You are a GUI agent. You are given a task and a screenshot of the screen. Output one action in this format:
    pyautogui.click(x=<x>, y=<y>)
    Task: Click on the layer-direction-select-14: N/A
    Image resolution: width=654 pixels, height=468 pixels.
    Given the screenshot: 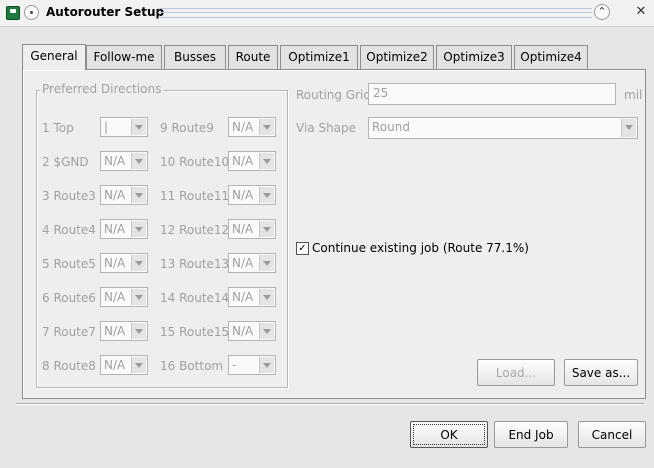 What is the action you would take?
    pyautogui.click(x=252, y=297)
    